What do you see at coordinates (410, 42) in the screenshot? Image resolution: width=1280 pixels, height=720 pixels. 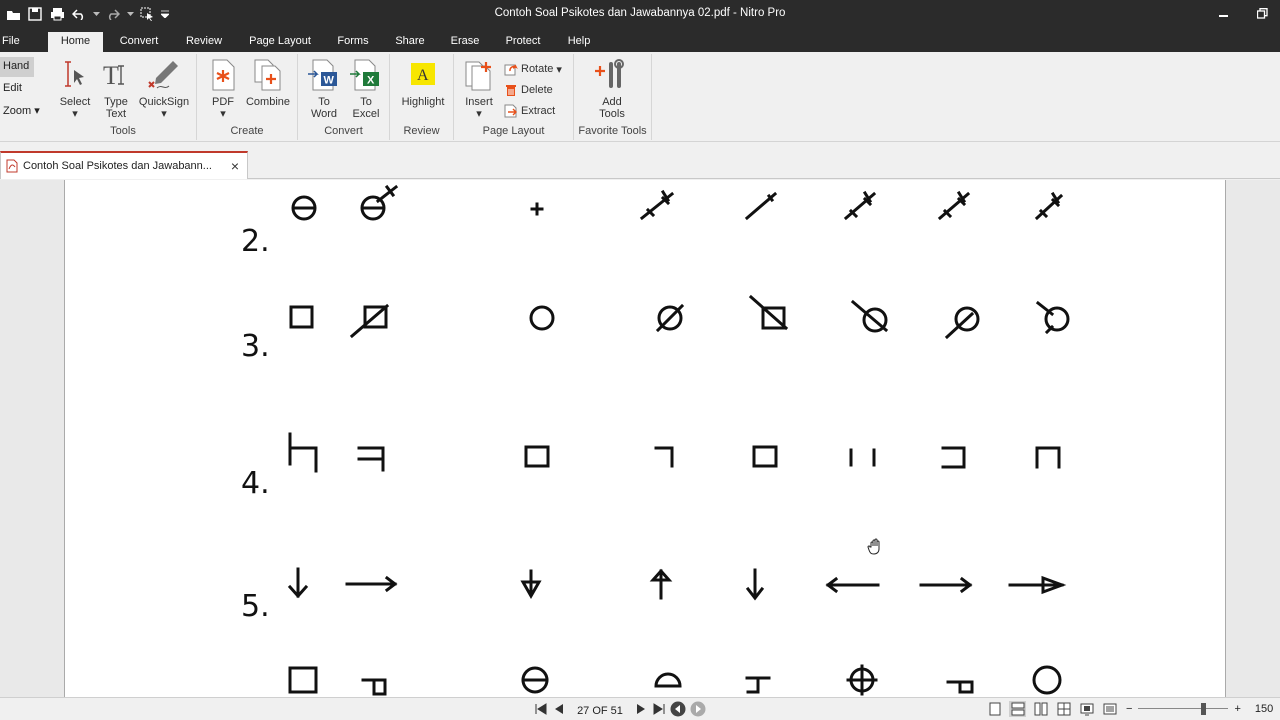 I see `tab-share: Share` at bounding box center [410, 42].